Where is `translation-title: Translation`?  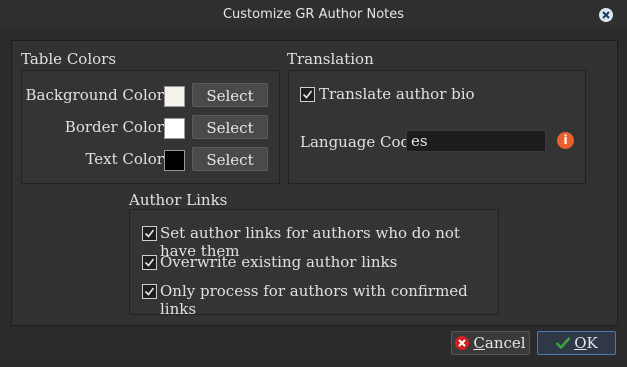
translation-title: Translation is located at coordinates (330, 59).